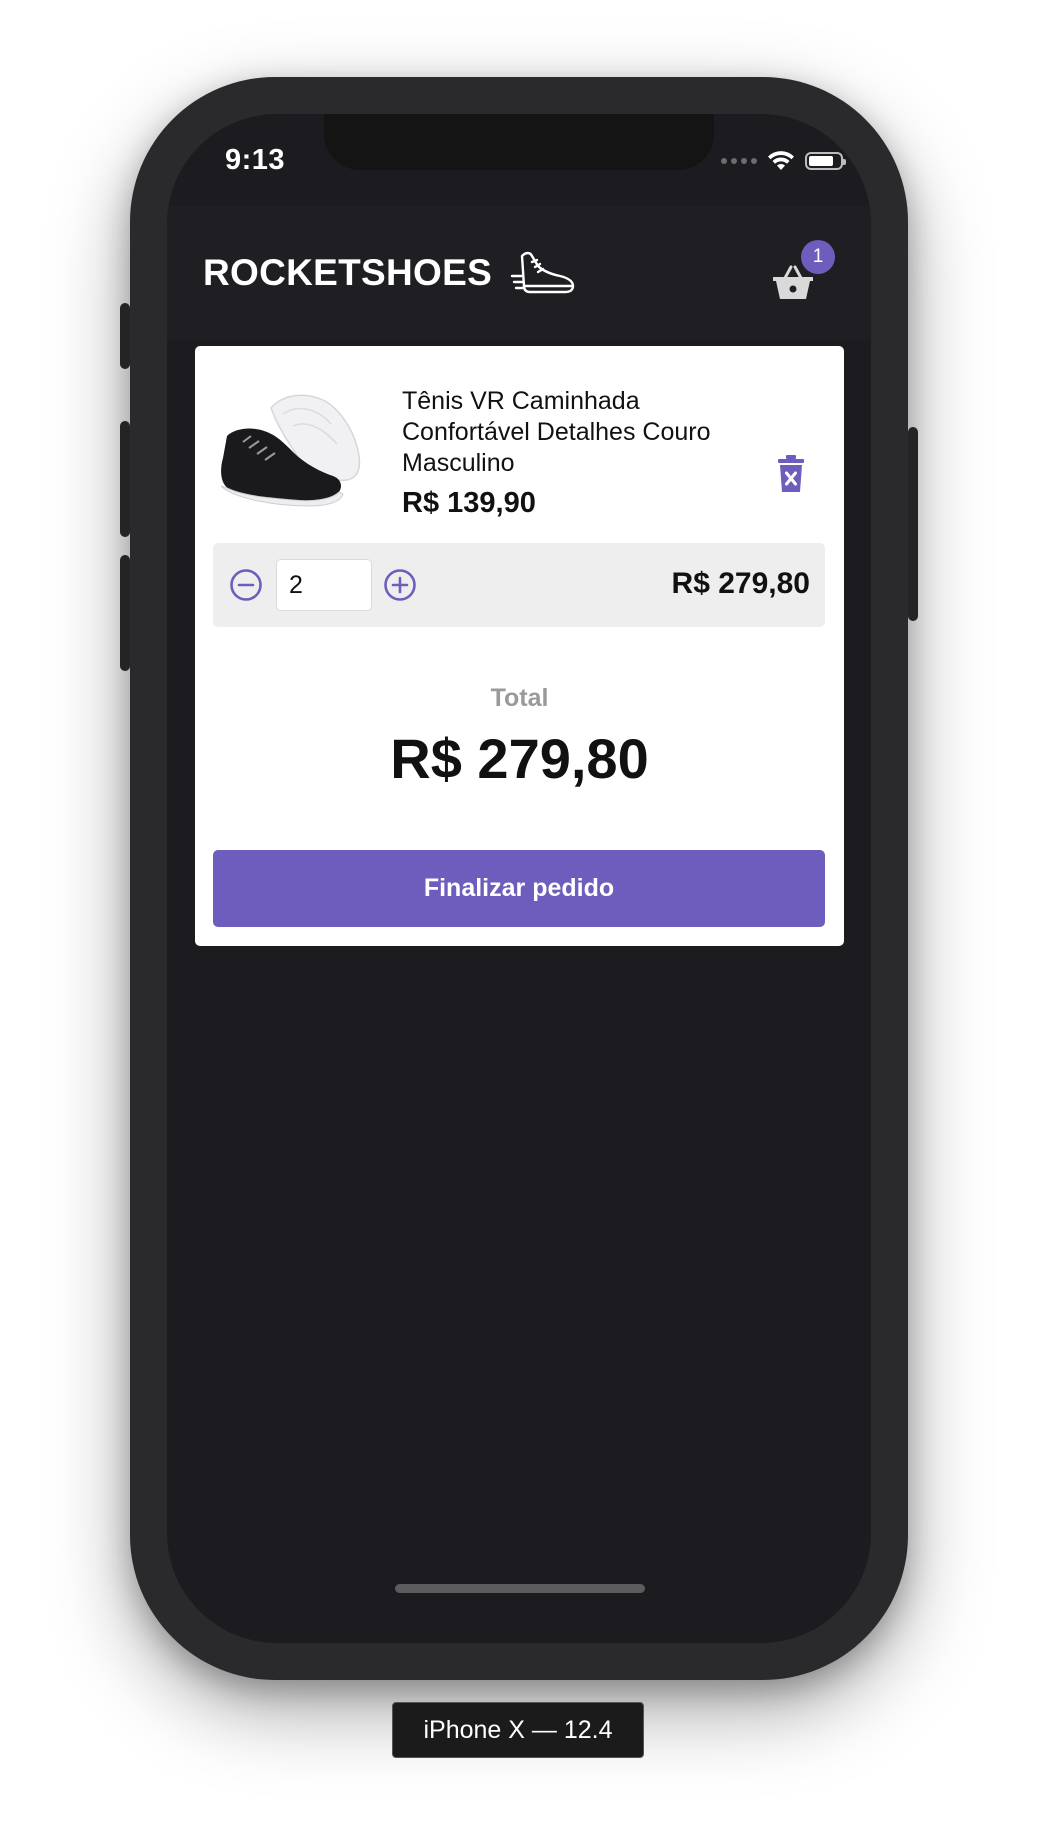 The width and height of the screenshot is (1040, 1830). Describe the element at coordinates (125, 479) in the screenshot. I see `volume-up-button` at that location.